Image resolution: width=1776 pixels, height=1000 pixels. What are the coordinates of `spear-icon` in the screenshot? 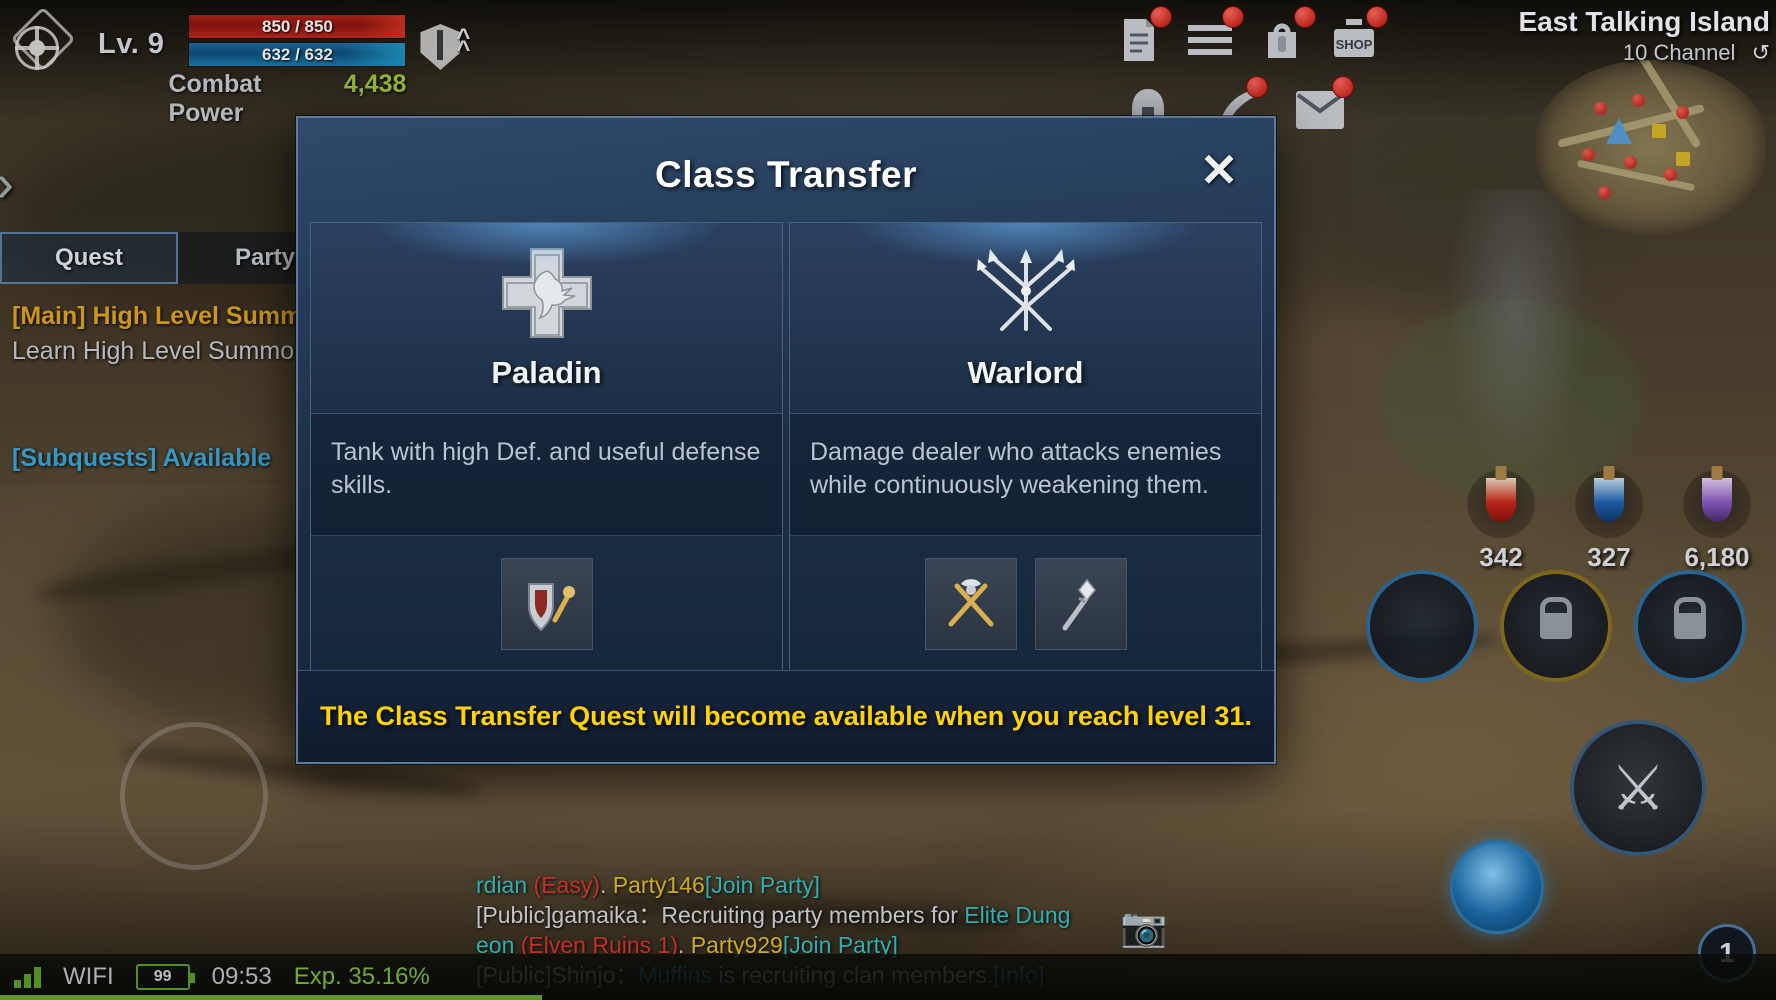 It's located at (1080, 603).